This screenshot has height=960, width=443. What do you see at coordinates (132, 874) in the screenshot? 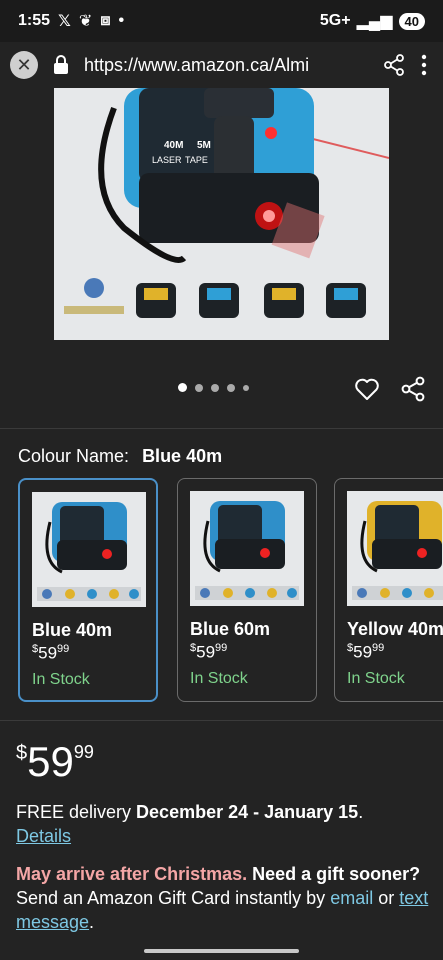
I see `christmas-warning: May arrive after Christmas.` at bounding box center [132, 874].